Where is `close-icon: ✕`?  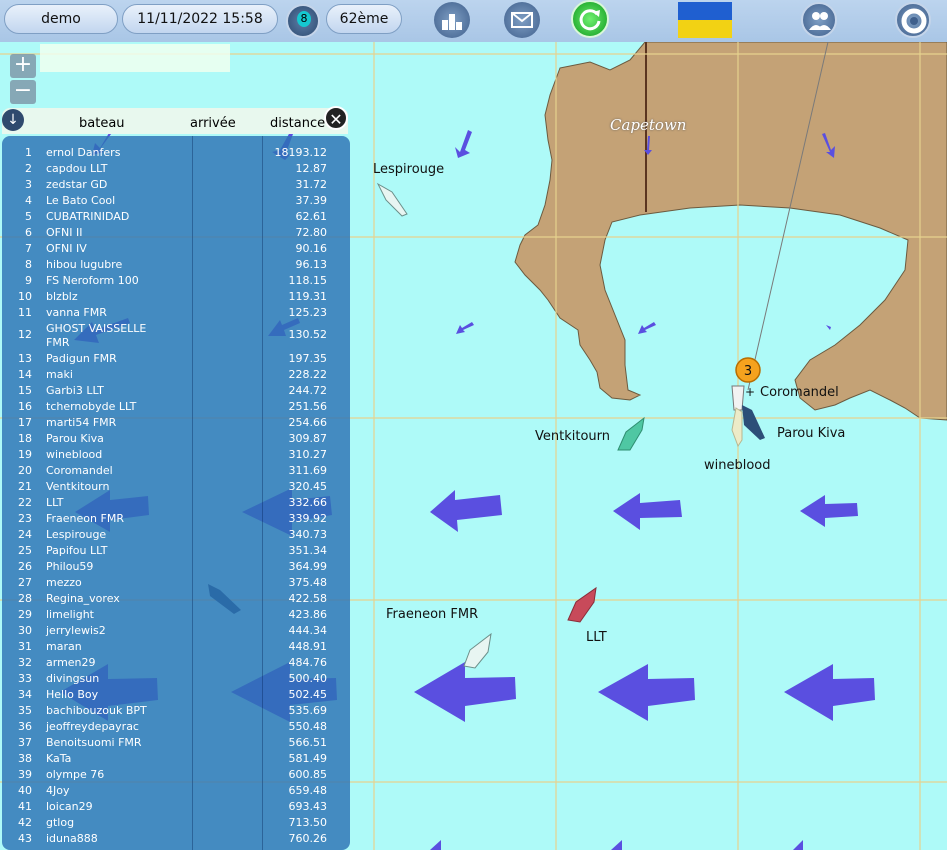
close-icon: ✕ is located at coordinates (336, 118).